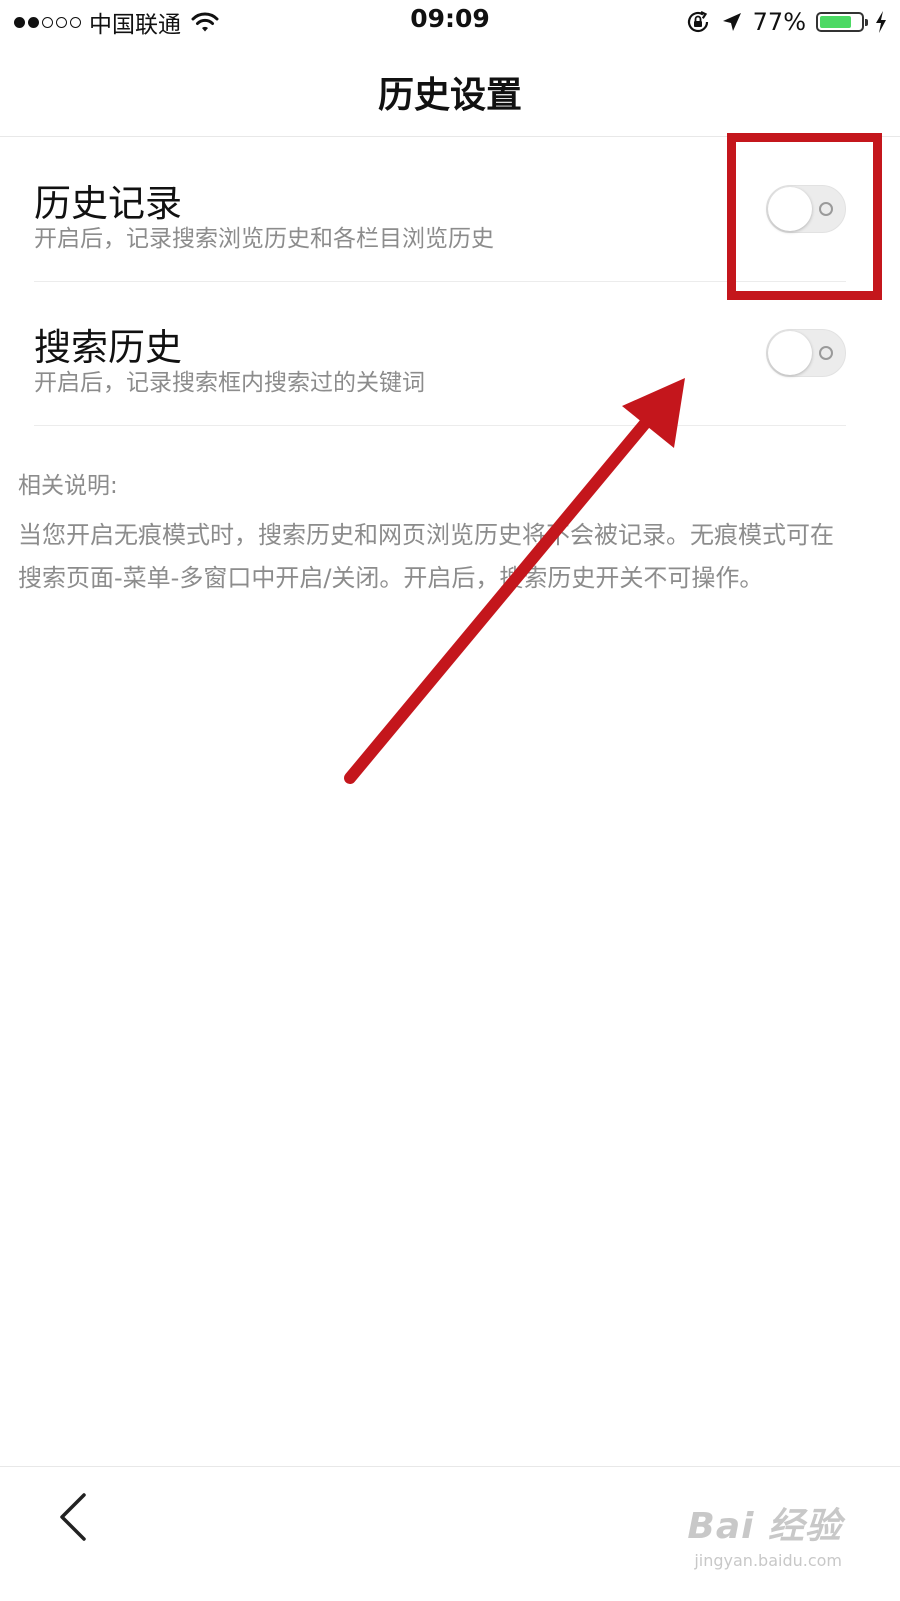 This screenshot has width=900, height=1601. Describe the element at coordinates (790, 353) in the screenshot. I see `toggle-knob` at that location.